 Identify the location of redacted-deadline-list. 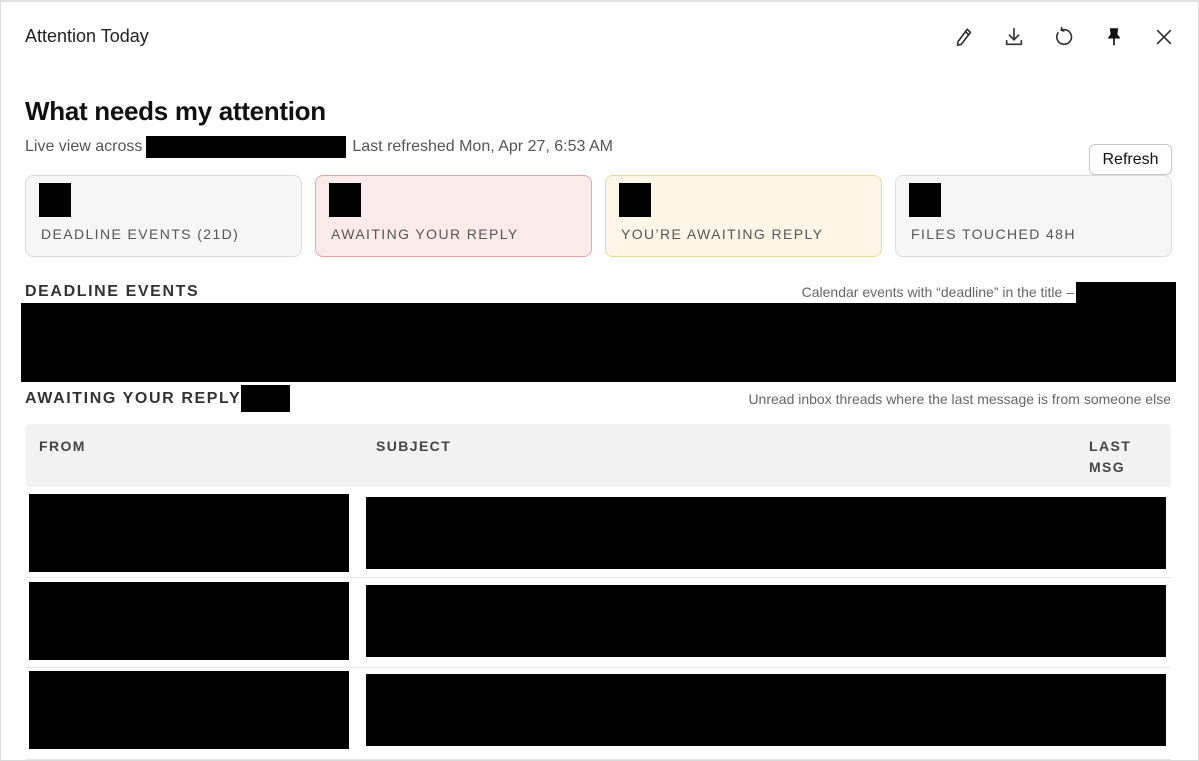
(598, 342).